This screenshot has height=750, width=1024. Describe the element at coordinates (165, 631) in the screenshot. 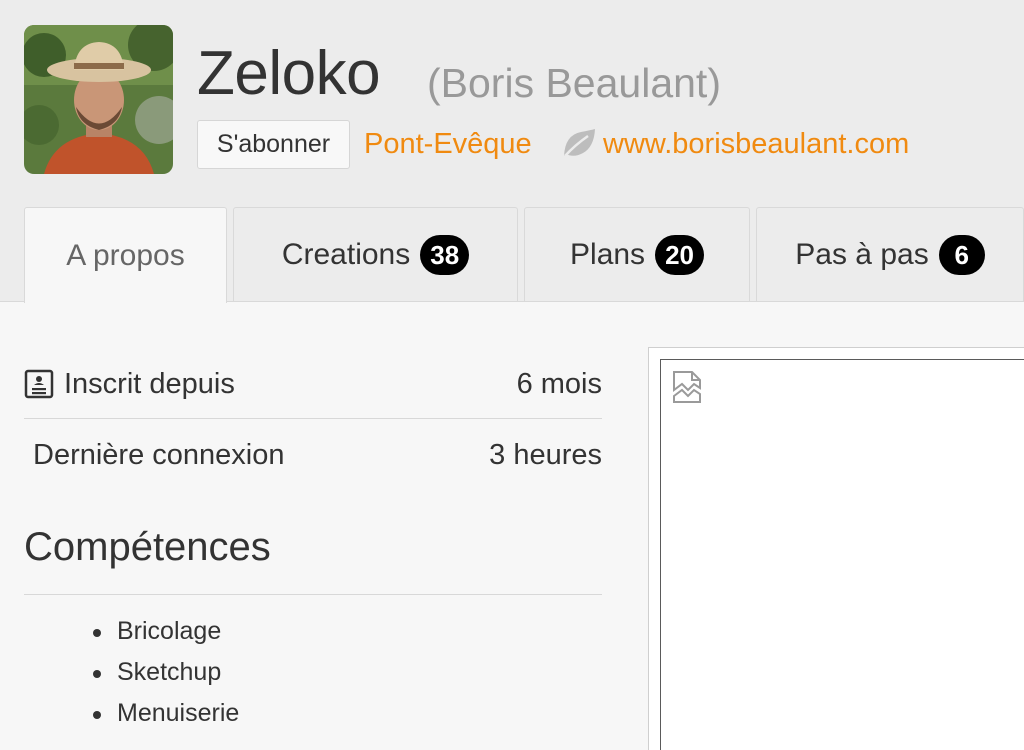

I see `list-item: Bricolage` at that location.